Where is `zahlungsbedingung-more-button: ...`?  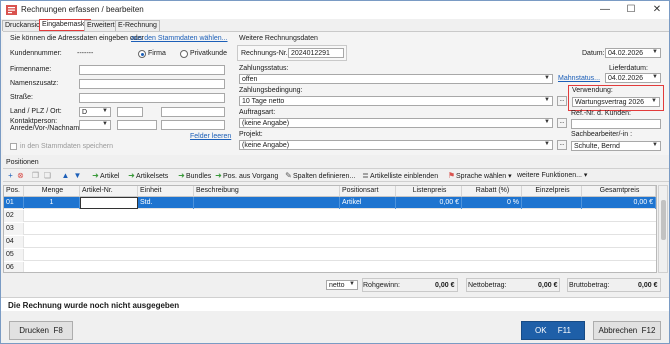
zahlungsbedingung-more-button: ... is located at coordinates (562, 101).